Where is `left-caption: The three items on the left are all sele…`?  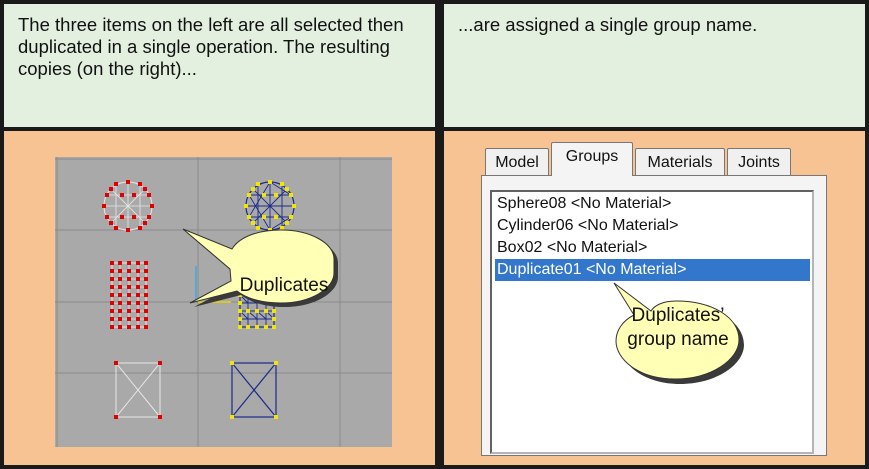 left-caption: The three items on the left are all sele… is located at coordinates (219, 65).